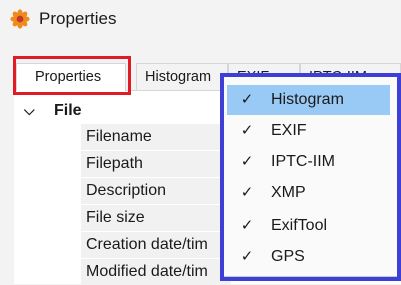  Describe the element at coordinates (32, 110) in the screenshot. I see `chevron-down-icon: ⌵` at that location.